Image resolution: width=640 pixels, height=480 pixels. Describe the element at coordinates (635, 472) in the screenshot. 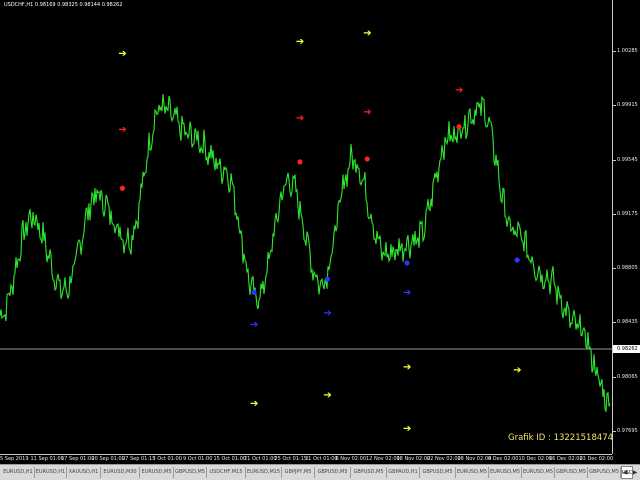

I see `tab-scroll-right-icon: ▶` at that location.